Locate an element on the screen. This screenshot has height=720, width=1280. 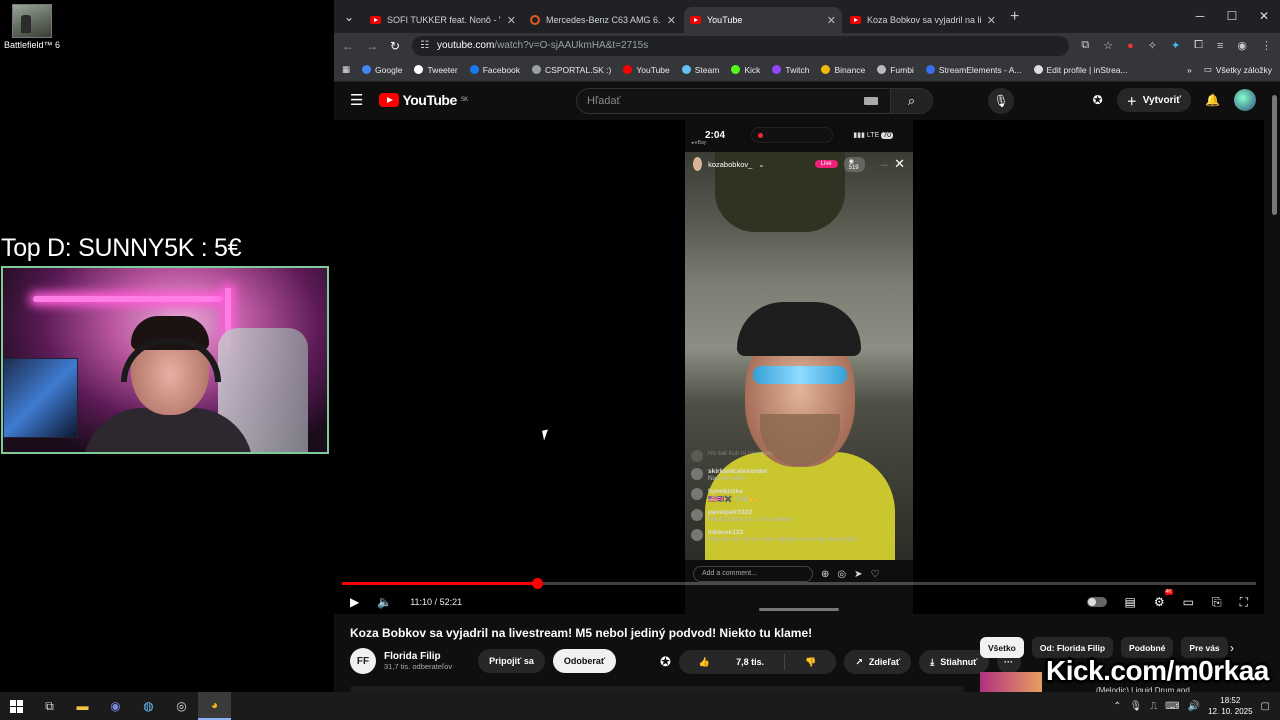
close-window-button: ✕ is located at coordinates (1264, 16).